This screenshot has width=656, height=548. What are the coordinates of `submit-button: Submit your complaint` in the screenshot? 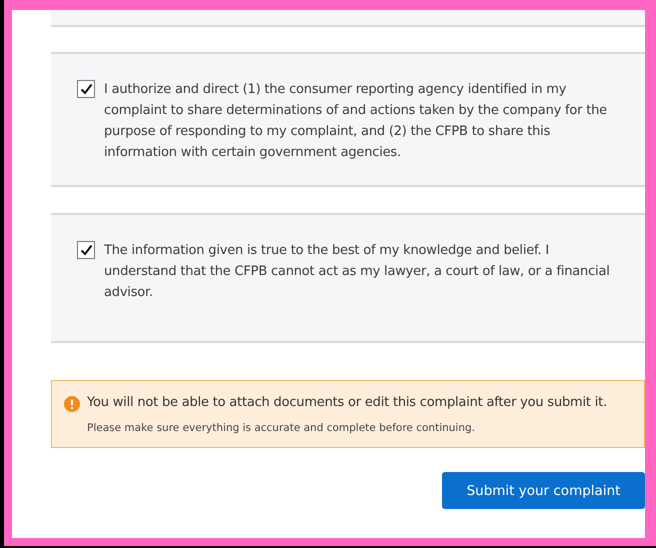 It's located at (543, 490).